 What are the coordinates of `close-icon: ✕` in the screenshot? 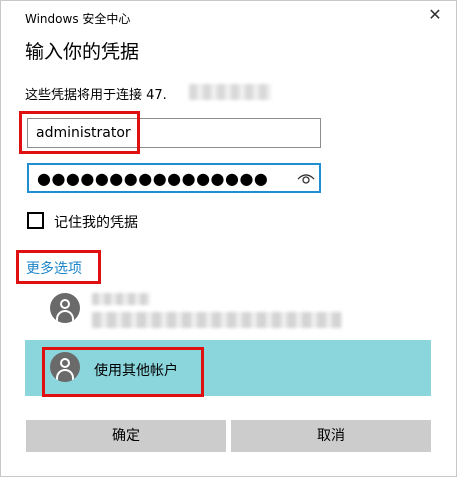 It's located at (435, 15).